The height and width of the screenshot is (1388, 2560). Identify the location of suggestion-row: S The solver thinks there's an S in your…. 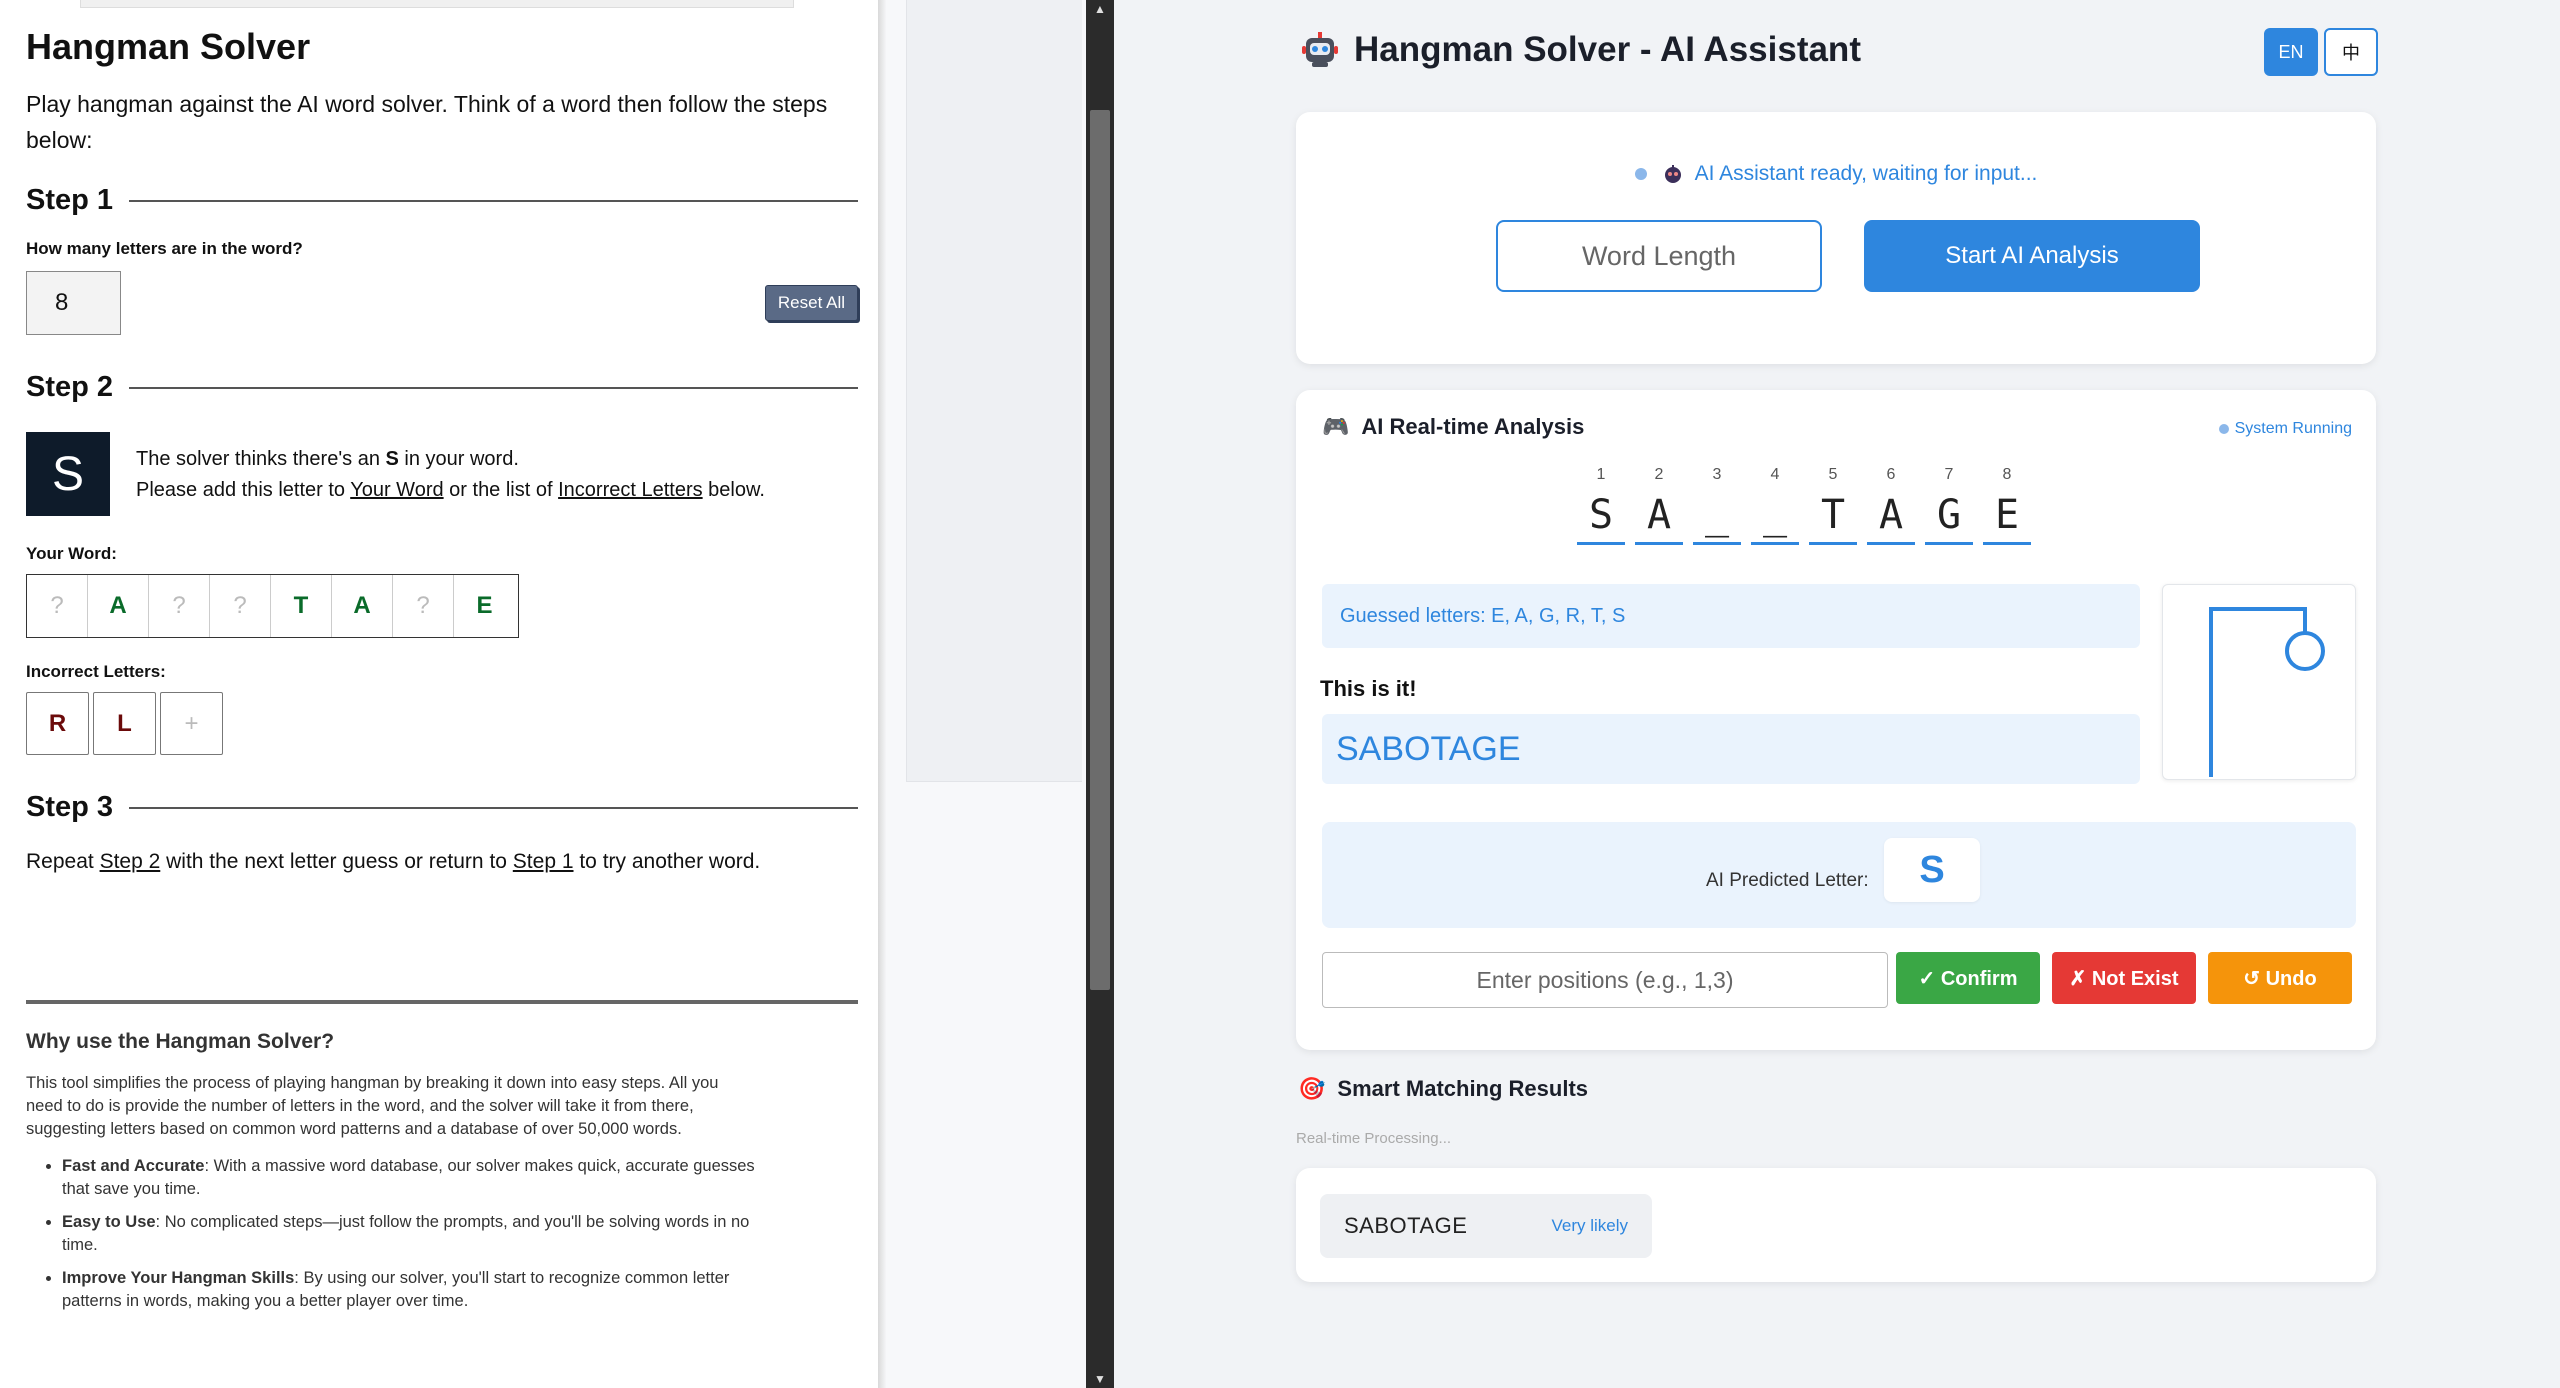
(442, 474).